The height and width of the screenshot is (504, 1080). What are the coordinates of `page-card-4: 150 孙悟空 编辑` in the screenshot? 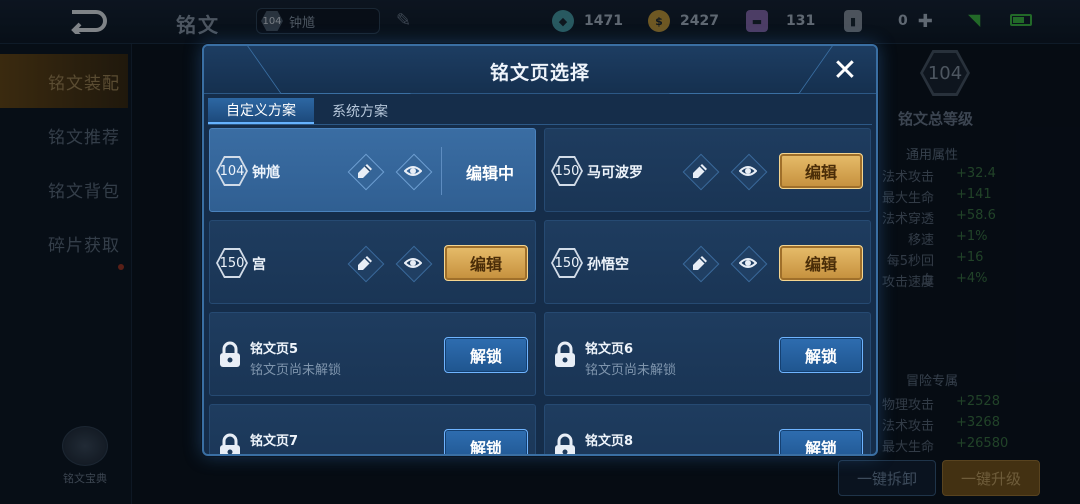 It's located at (707, 262).